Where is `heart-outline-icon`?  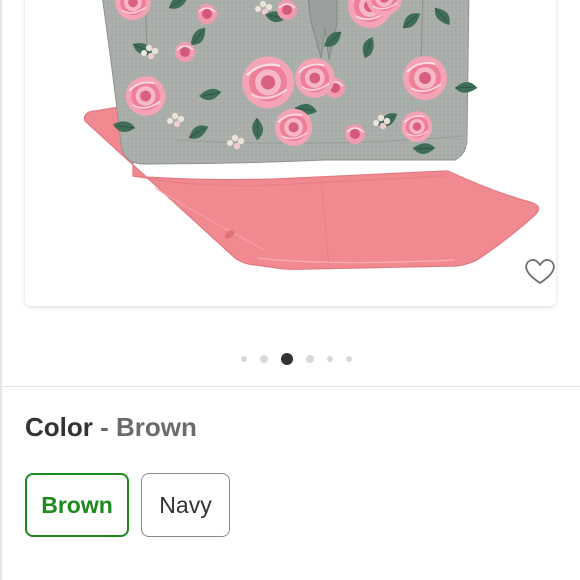
heart-outline-icon is located at coordinates (540, 271).